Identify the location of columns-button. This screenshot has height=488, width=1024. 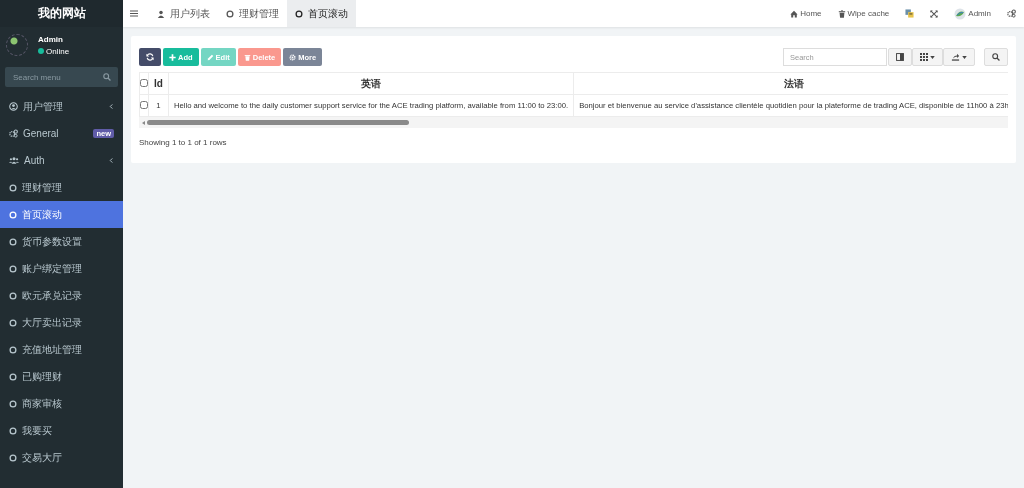
(927, 57).